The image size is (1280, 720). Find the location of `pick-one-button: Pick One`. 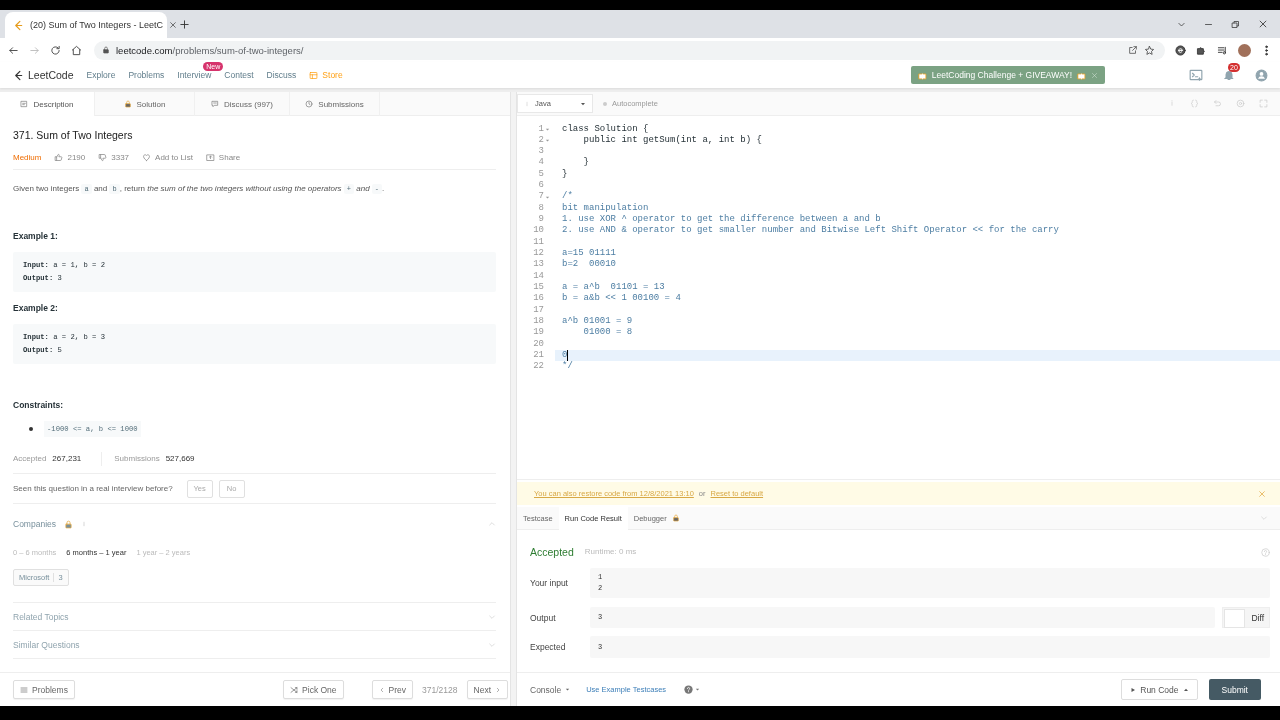

pick-one-button: Pick One is located at coordinates (313, 689).